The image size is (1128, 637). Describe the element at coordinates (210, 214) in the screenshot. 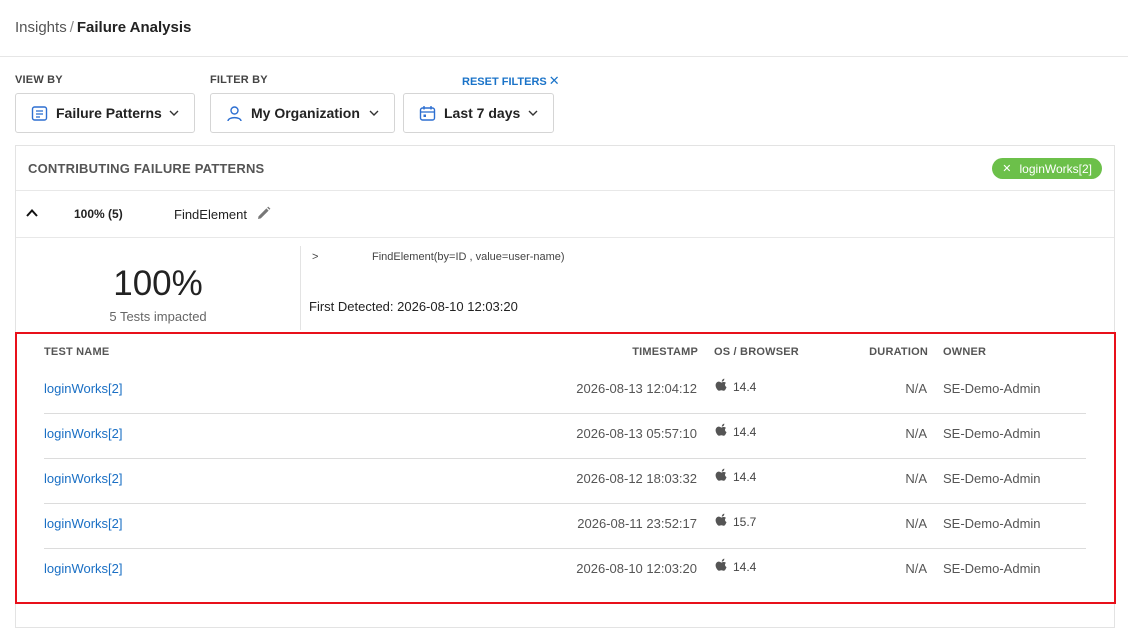

I see `pattern-name: FindElement` at that location.